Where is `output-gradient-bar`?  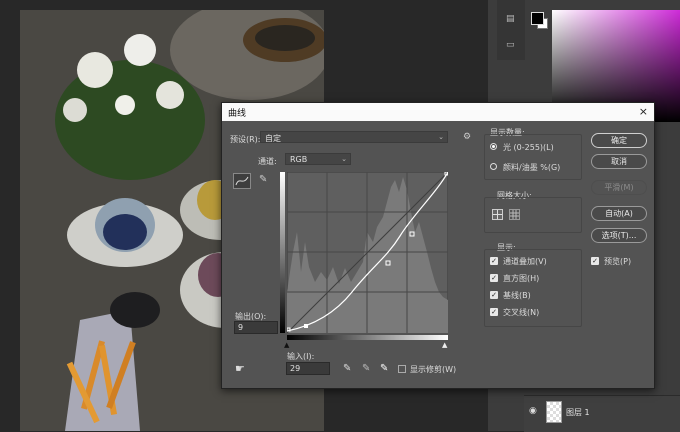 output-gradient-bar is located at coordinates (282, 252).